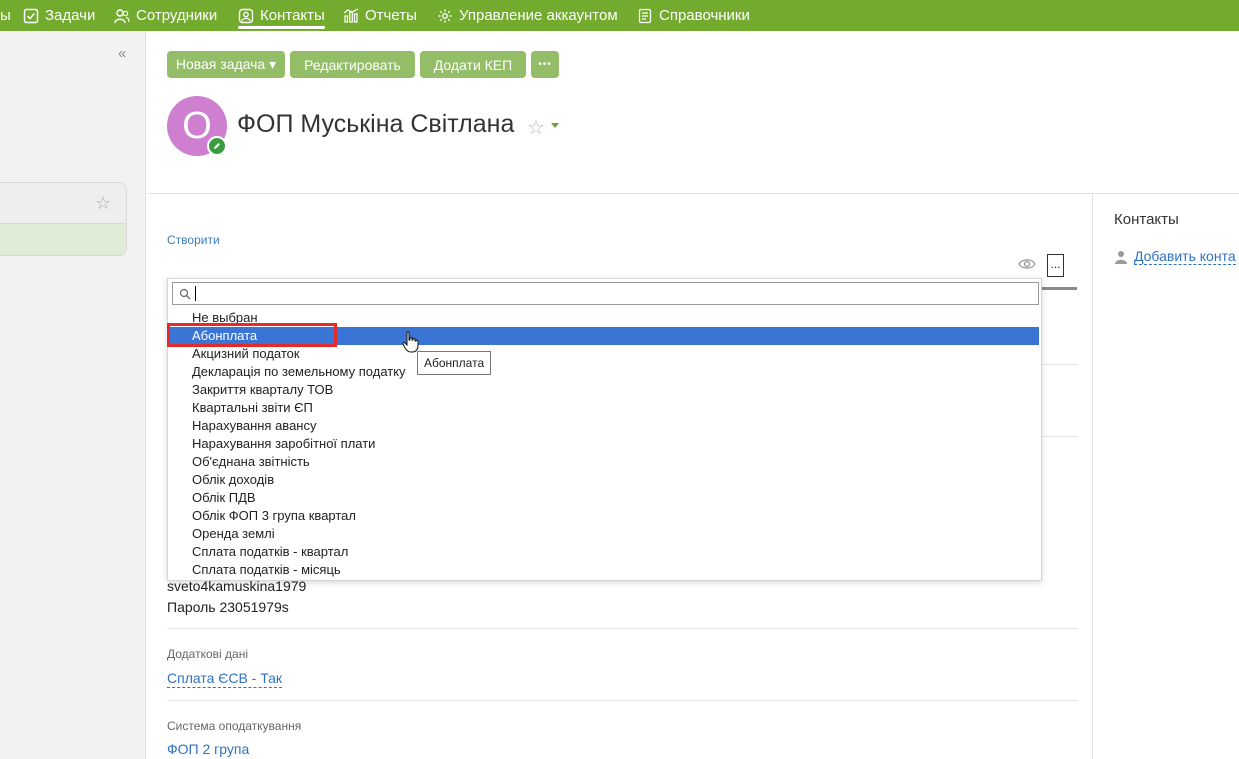 The height and width of the screenshot is (759, 1239). Describe the element at coordinates (31, 15) in the screenshot. I see `checkbox-icon` at that location.